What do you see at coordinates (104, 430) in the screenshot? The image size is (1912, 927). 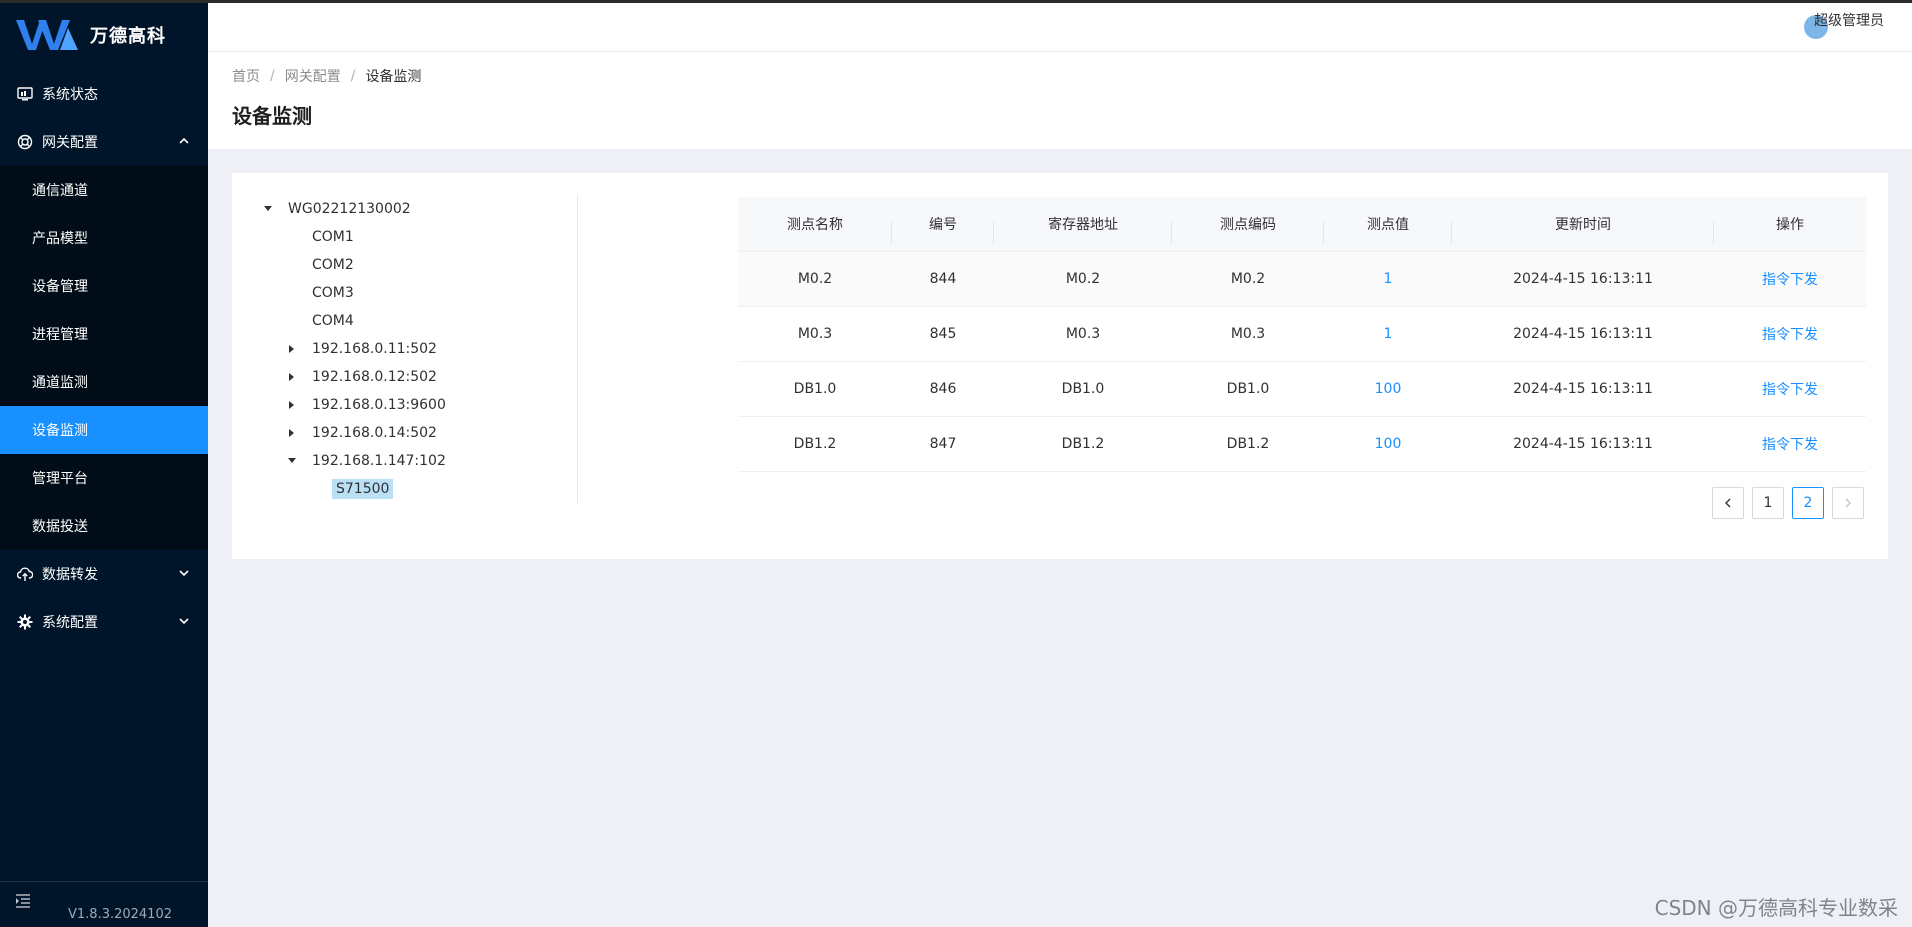 I see `sidebar-item-device-monitor: 设备监测` at bounding box center [104, 430].